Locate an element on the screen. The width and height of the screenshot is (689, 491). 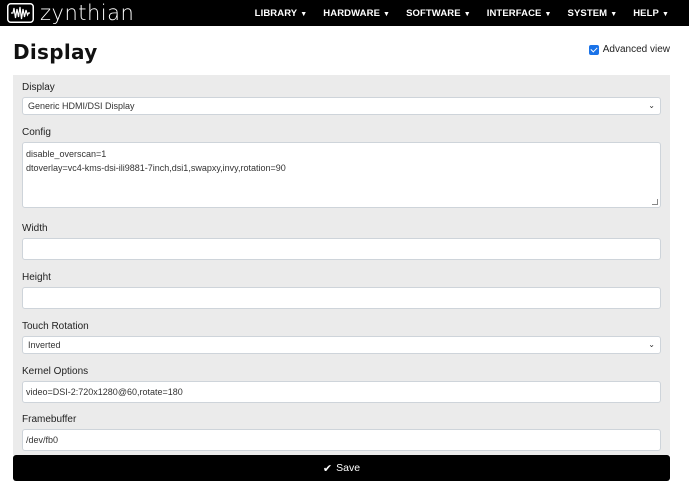
save-button-label: Save is located at coordinates (348, 468).